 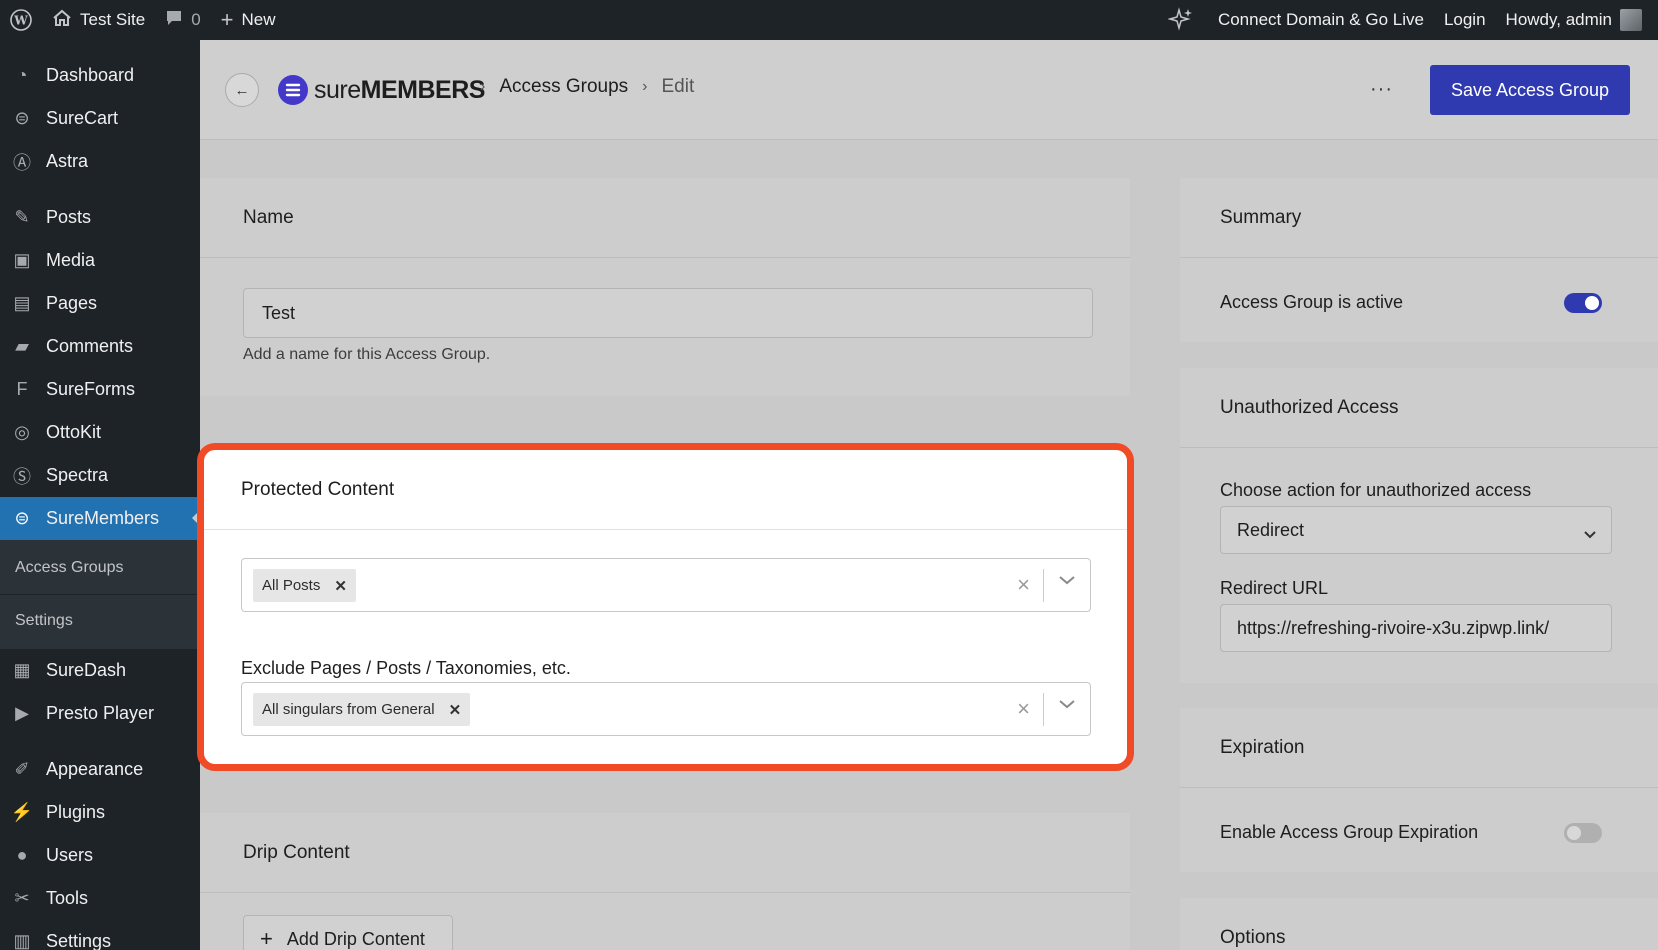 I want to click on include-chip: All Posts ✕, so click(x=304, y=585).